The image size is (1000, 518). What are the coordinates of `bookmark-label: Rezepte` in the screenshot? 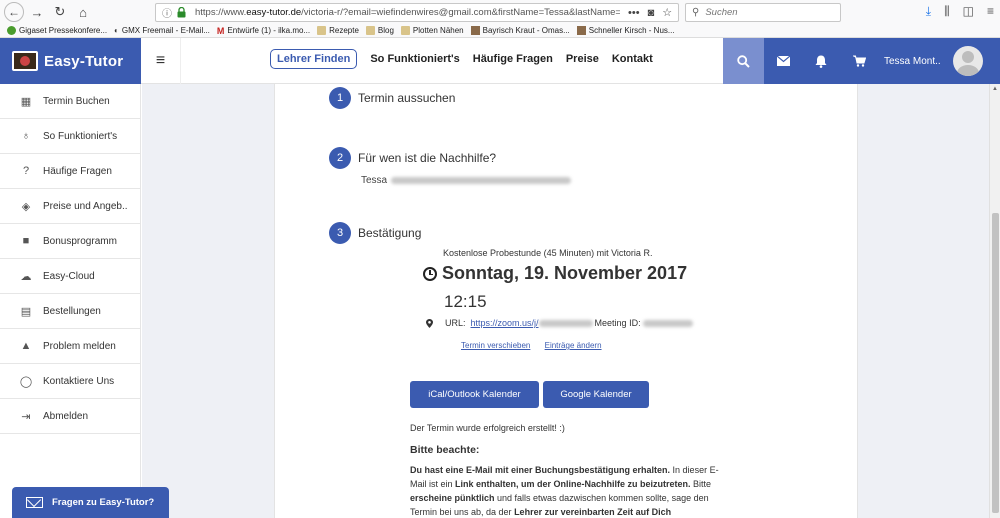 It's located at (344, 30).